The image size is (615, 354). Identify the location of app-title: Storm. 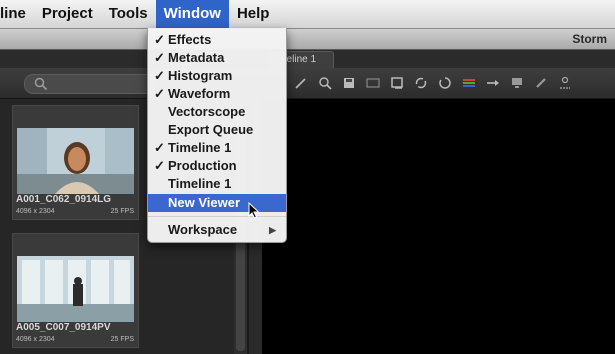
(589, 39).